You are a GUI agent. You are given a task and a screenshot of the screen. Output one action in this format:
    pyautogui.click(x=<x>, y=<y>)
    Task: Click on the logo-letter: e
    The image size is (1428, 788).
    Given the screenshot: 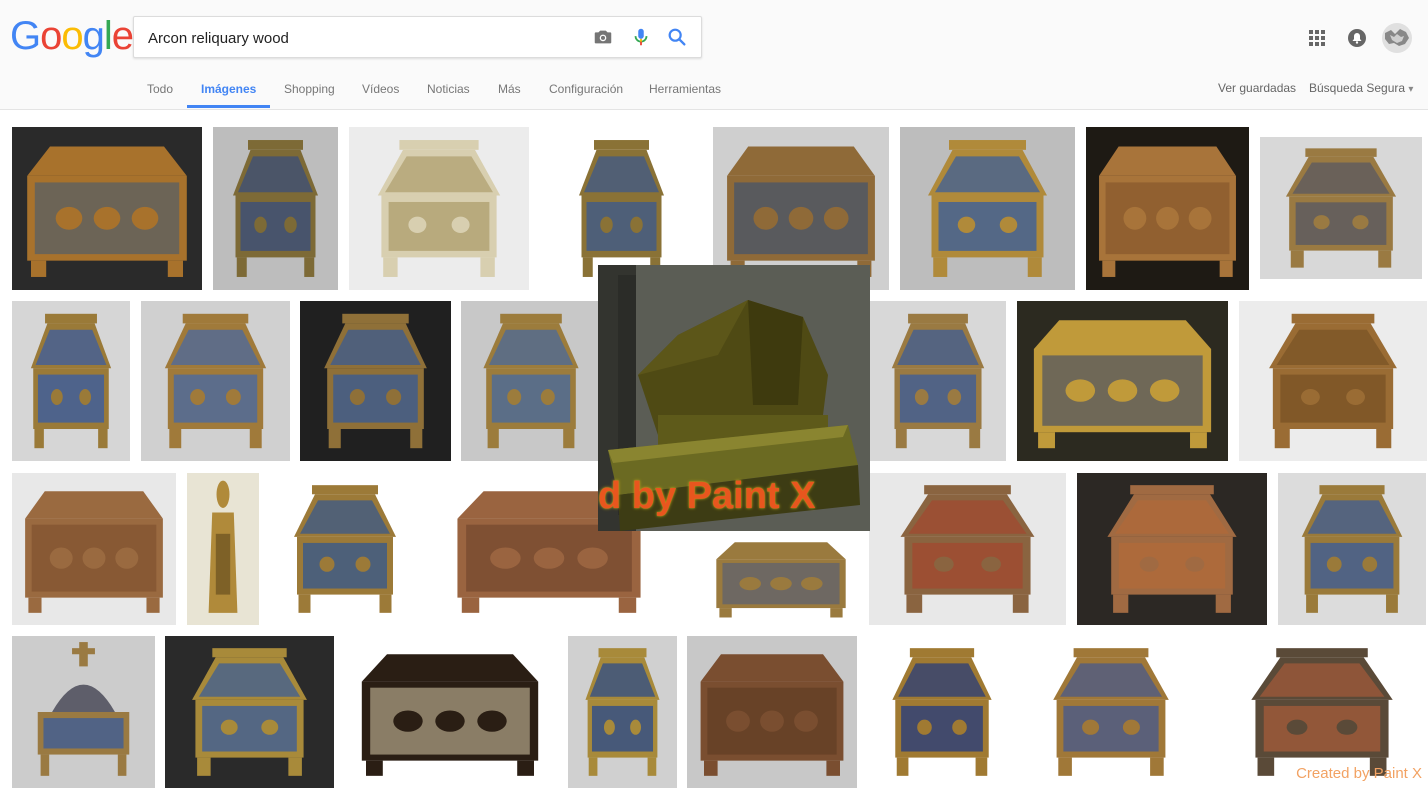 What is the action you would take?
    pyautogui.click(x=122, y=36)
    